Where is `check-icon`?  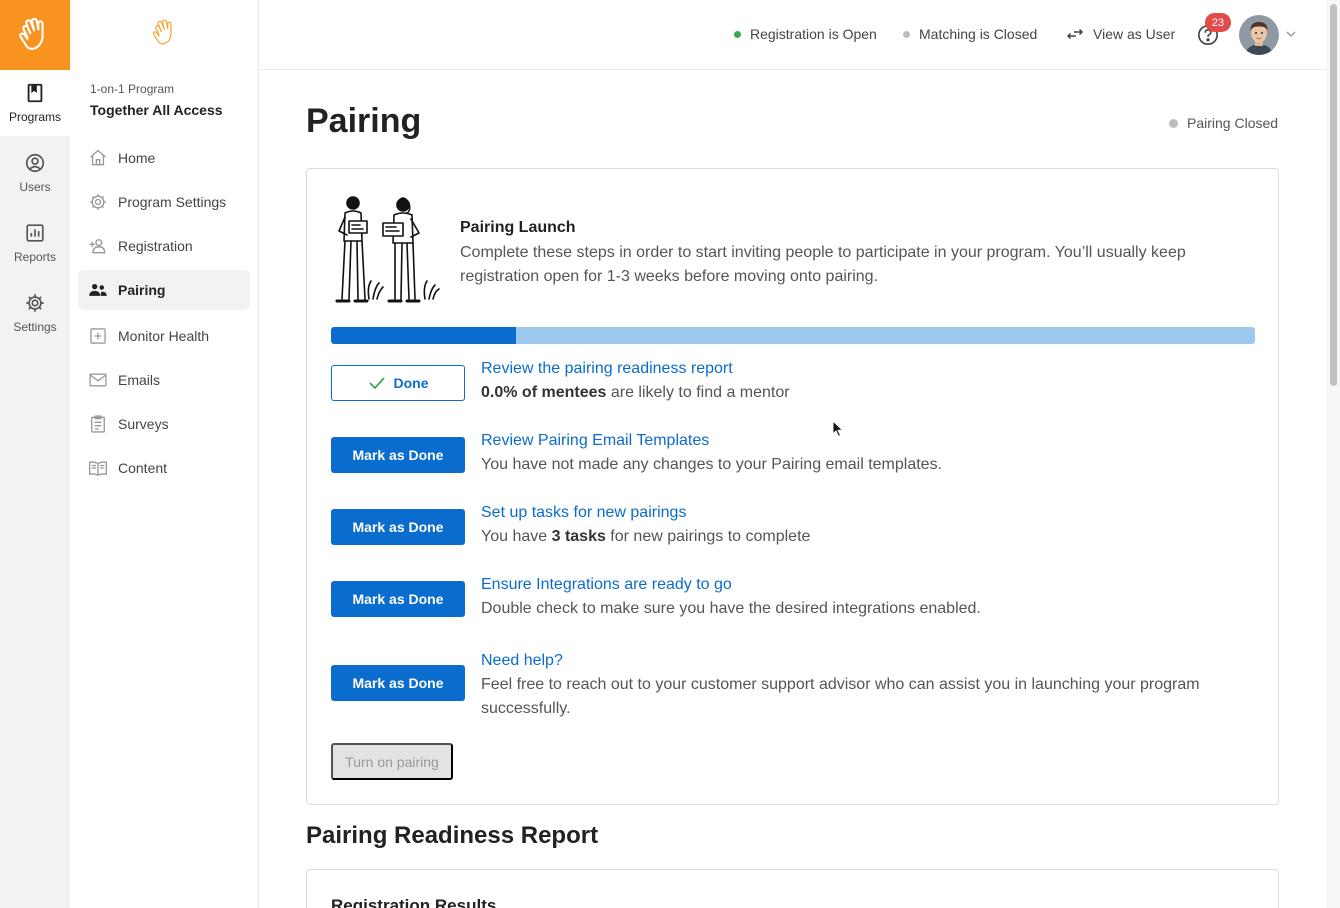 check-icon is located at coordinates (376, 383).